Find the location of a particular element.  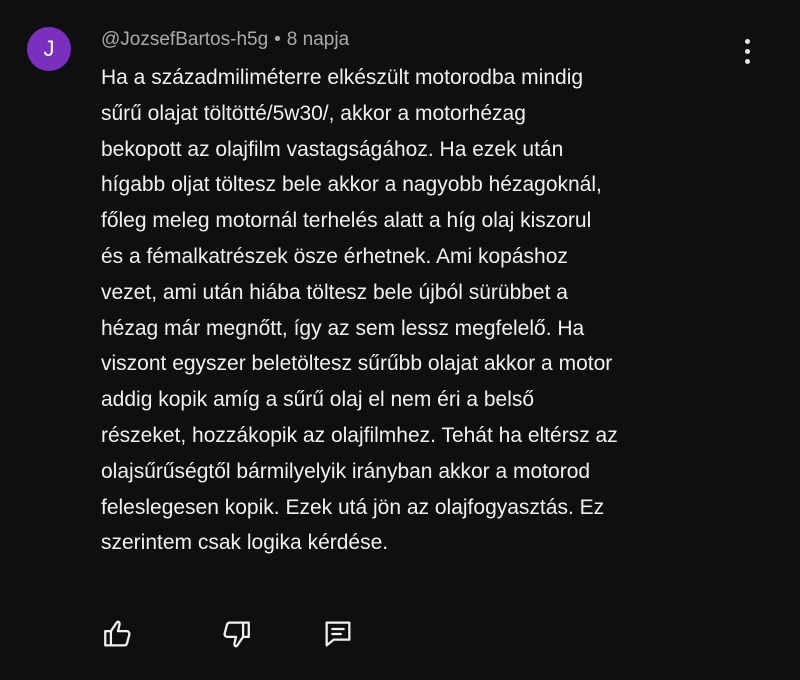

reply-button is located at coordinates (338, 634).